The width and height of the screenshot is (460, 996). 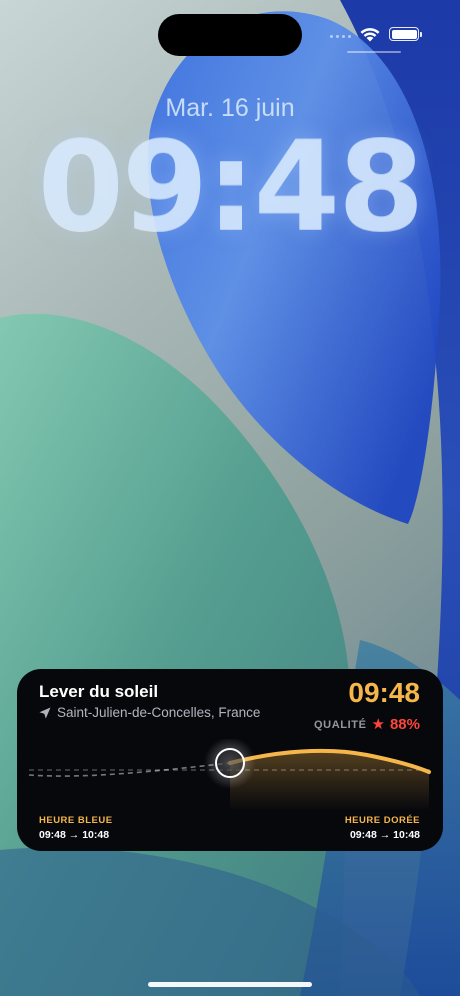 What do you see at coordinates (340, 724) in the screenshot?
I see `quality-label: QUALITÉ` at bounding box center [340, 724].